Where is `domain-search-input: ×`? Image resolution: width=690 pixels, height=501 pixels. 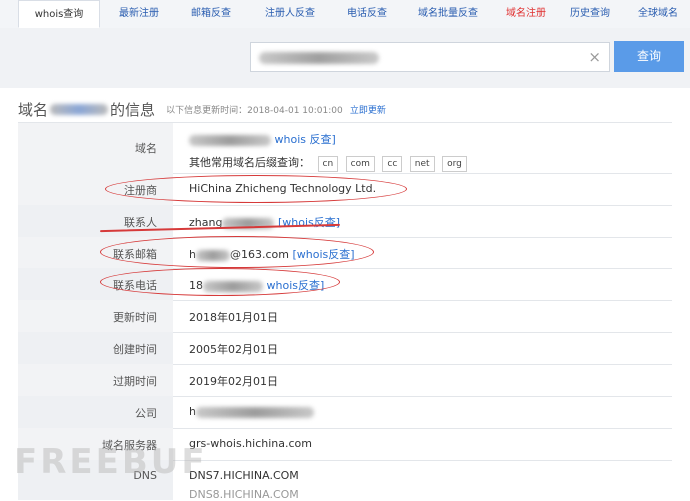 domain-search-input: × is located at coordinates (430, 57).